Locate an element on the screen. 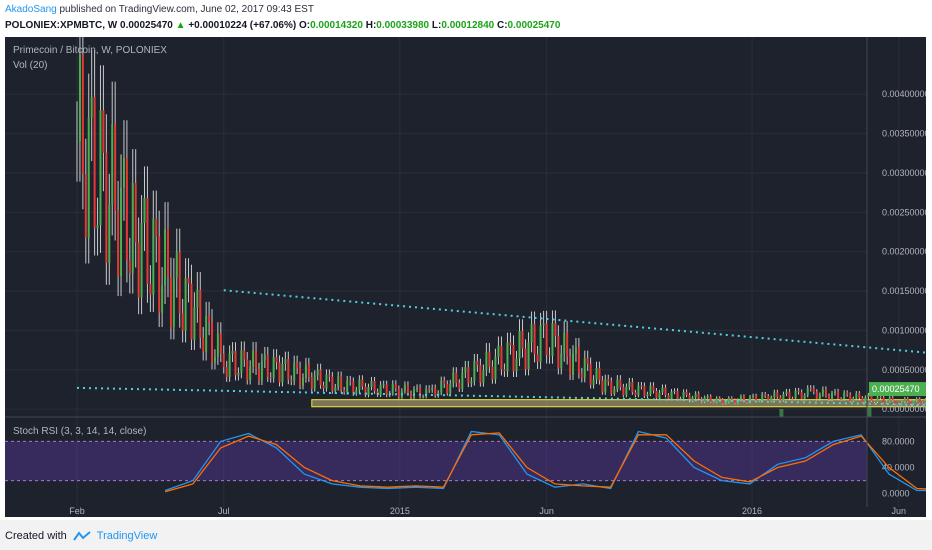  created-with: Created with TradingView is located at coordinates (81, 536).